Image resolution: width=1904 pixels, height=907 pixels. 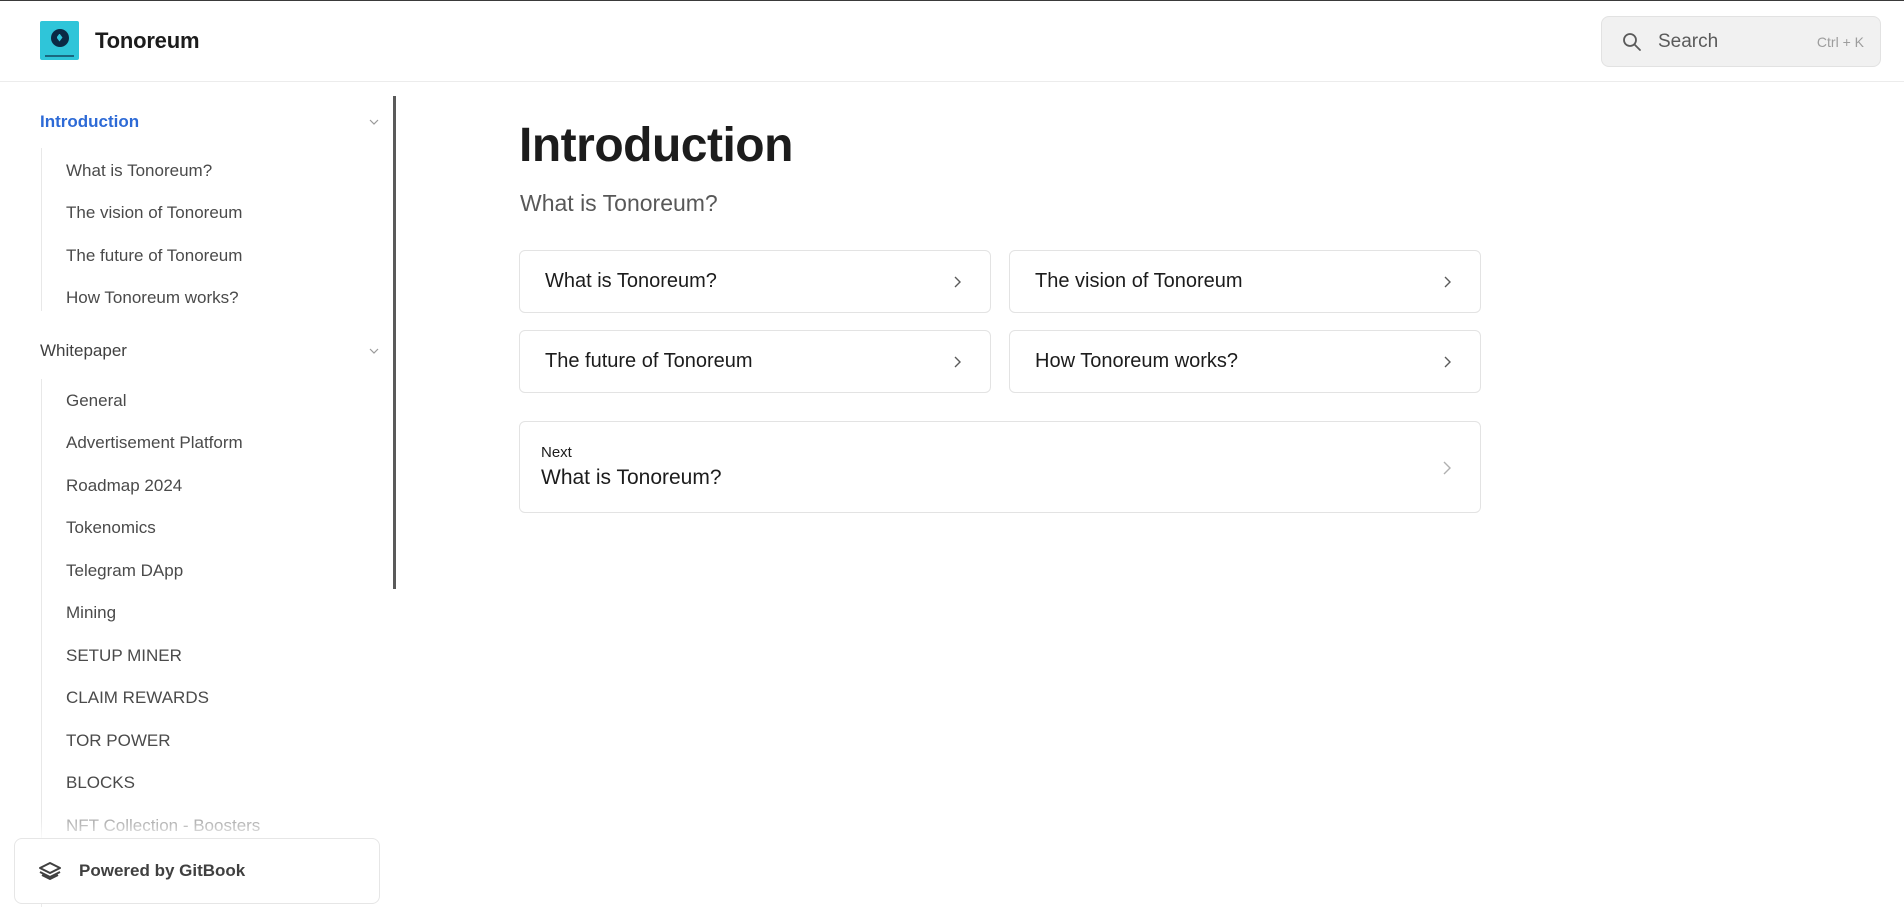 I want to click on top-header: Tonoreum Search Ctrl + K, so click(x=952, y=41).